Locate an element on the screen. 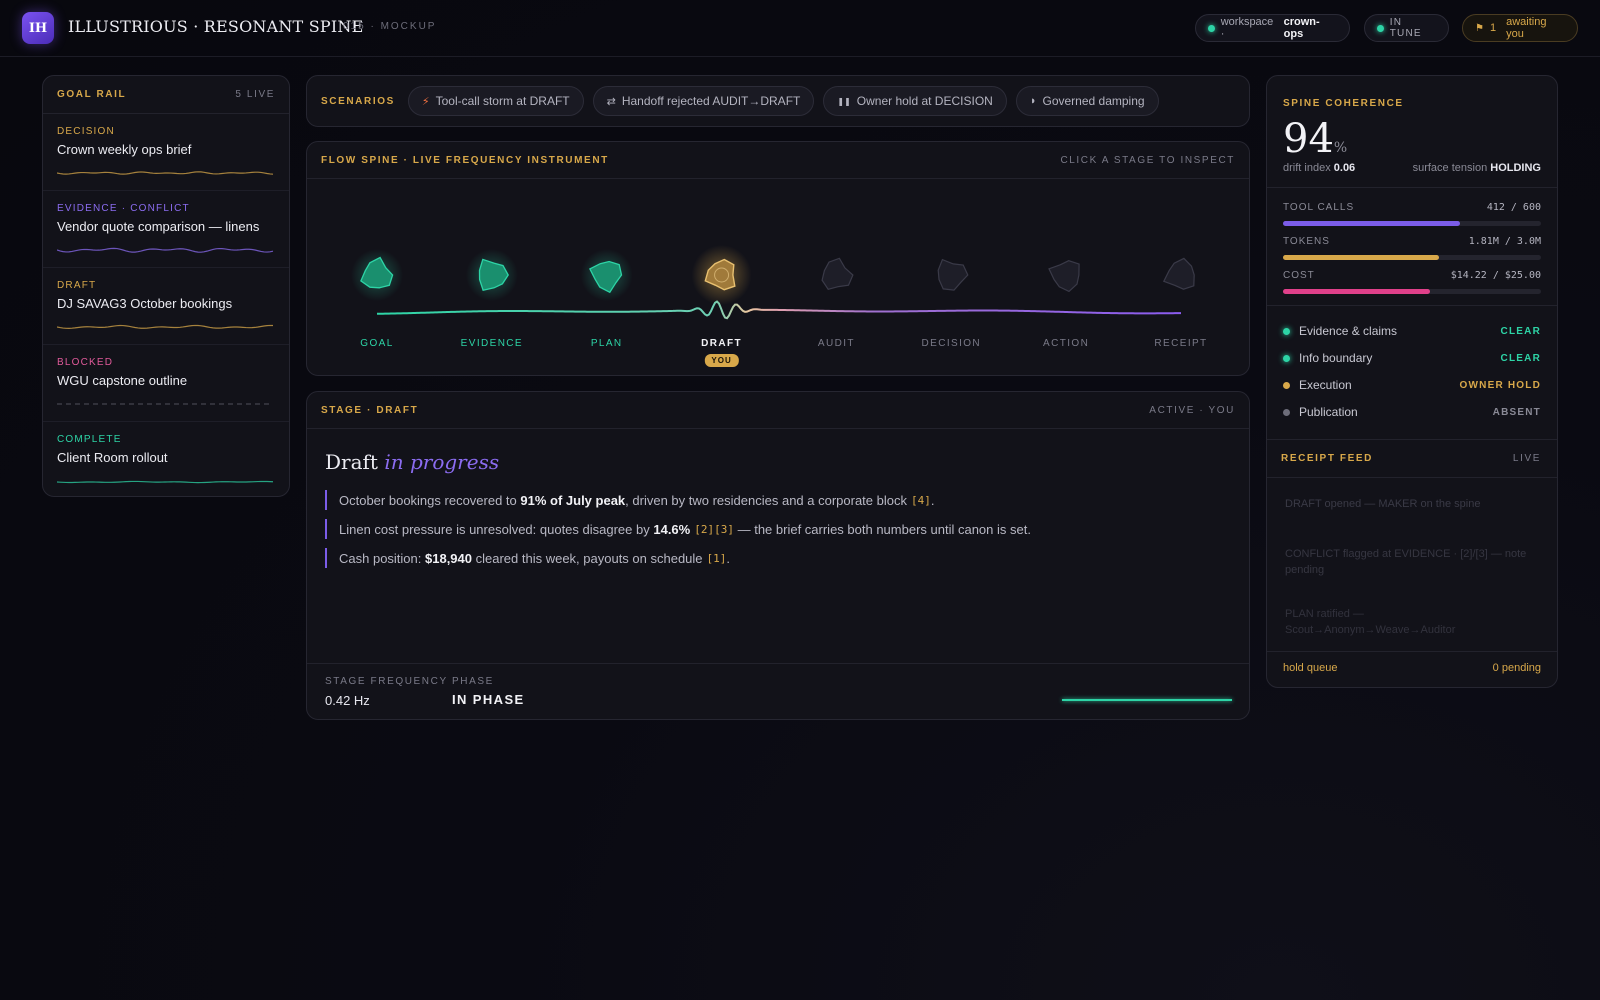 This screenshot has height=1000, width=1600. stage-label-evidence: EVIDENCE is located at coordinates (492, 343).